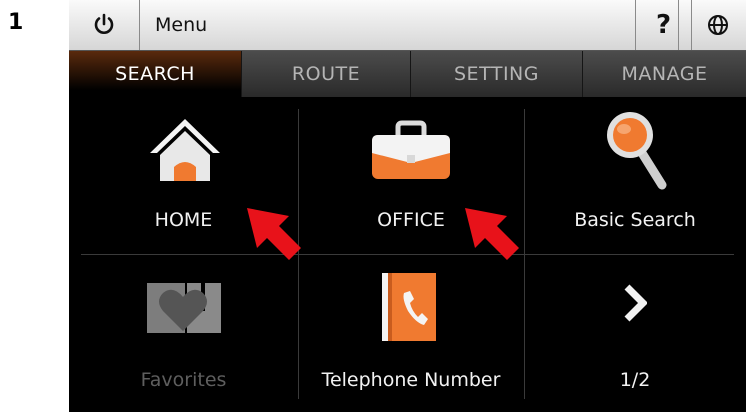  What do you see at coordinates (183, 333) in the screenshot?
I see `favorites-item: Favorites` at bounding box center [183, 333].